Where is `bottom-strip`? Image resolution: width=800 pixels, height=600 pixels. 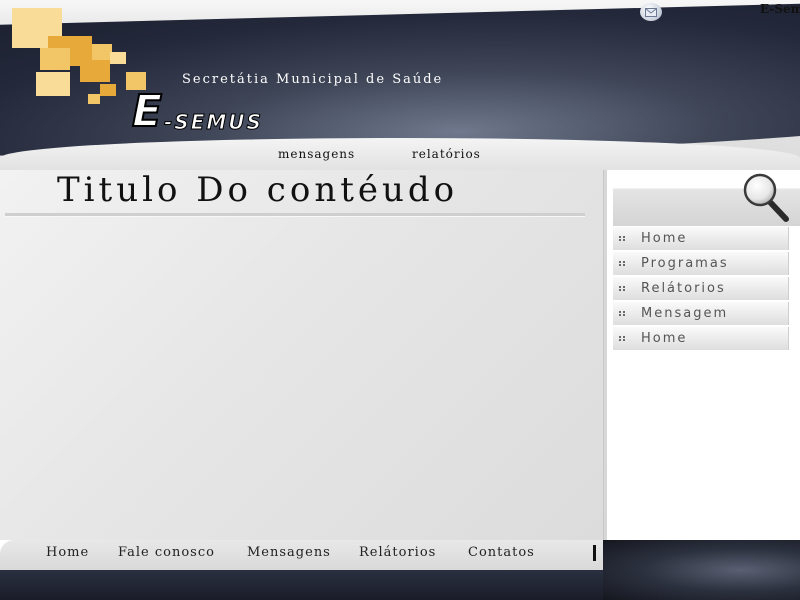
bottom-strip is located at coordinates (301, 585).